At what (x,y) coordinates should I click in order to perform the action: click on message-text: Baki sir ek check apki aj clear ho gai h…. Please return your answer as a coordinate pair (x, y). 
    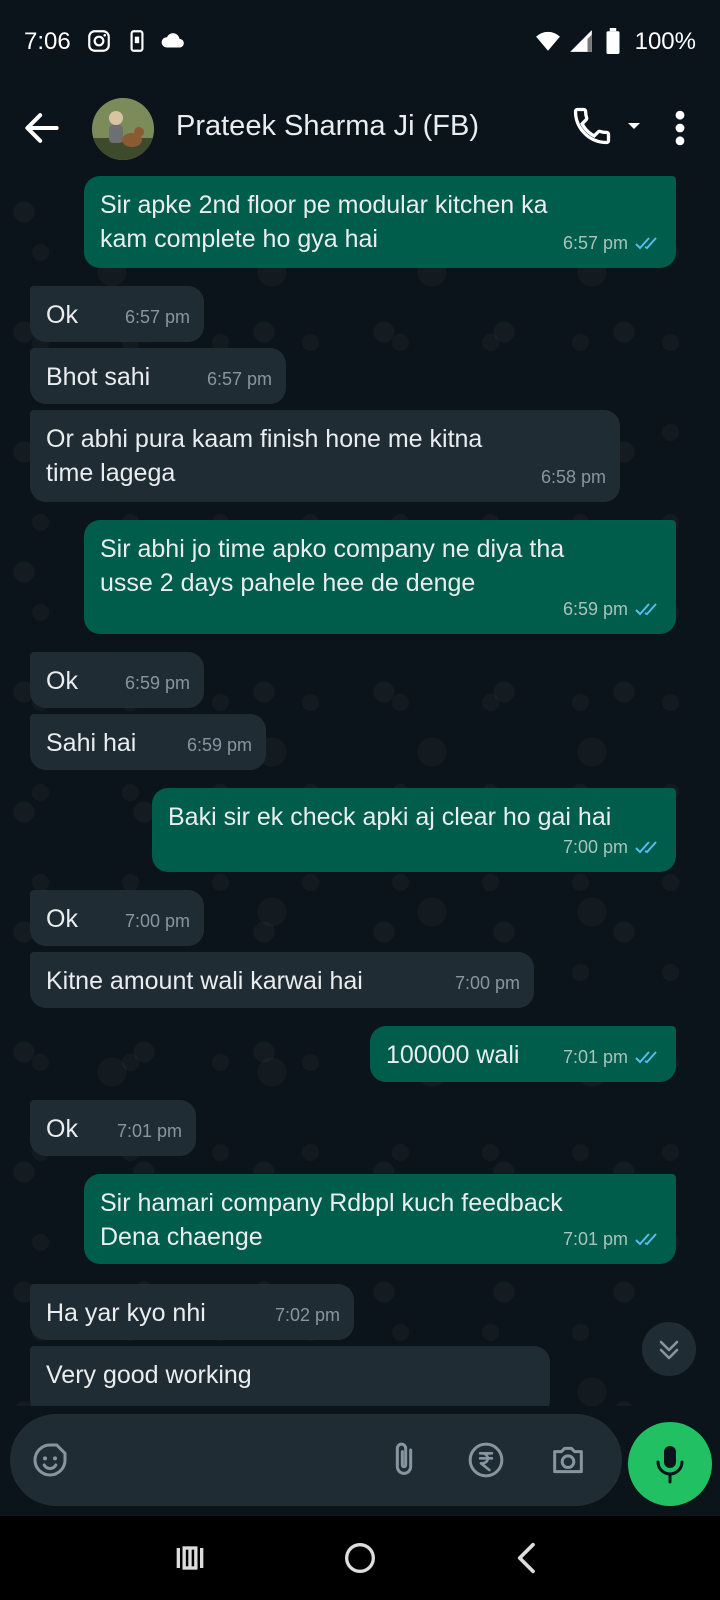
    Looking at the image, I should click on (390, 817).